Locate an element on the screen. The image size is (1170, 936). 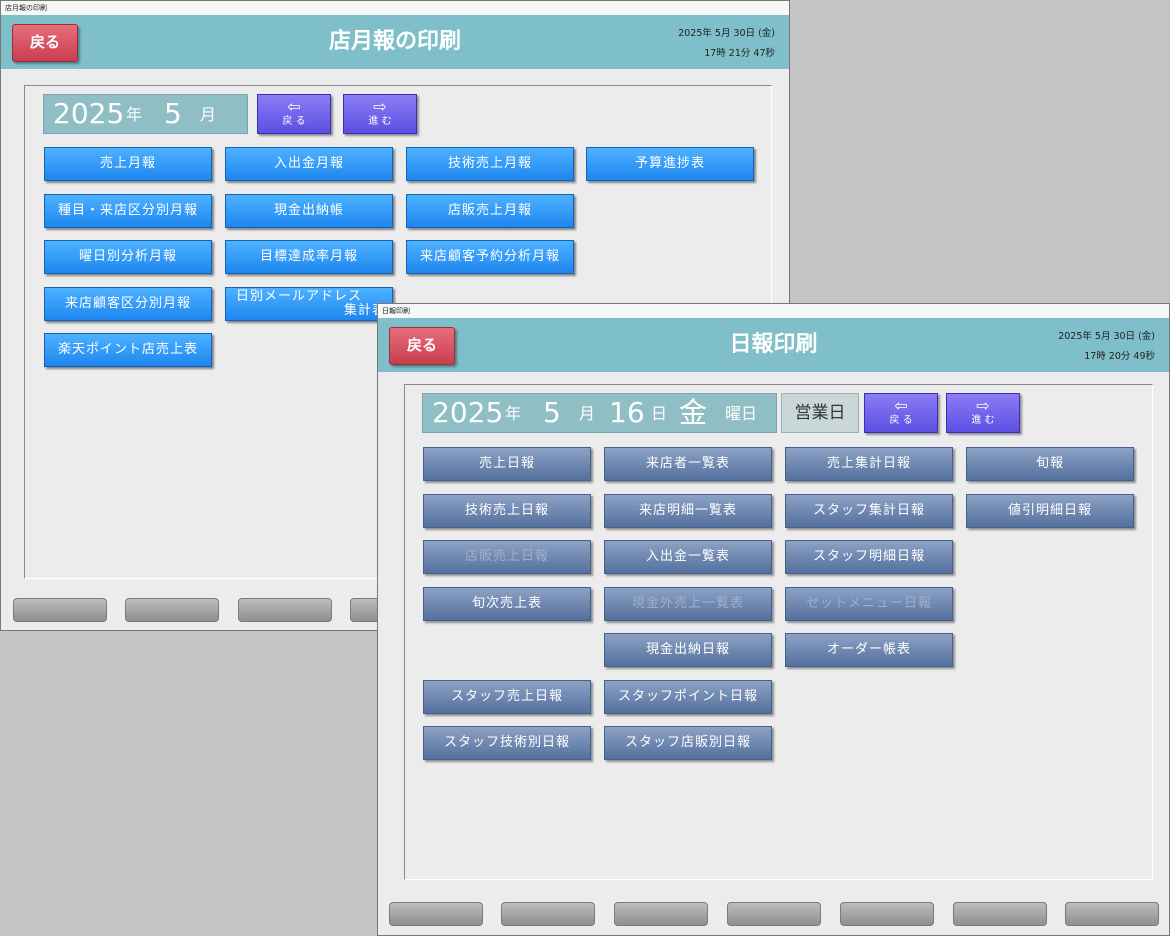
daily-month-value: 5 is located at coordinates (552, 412).